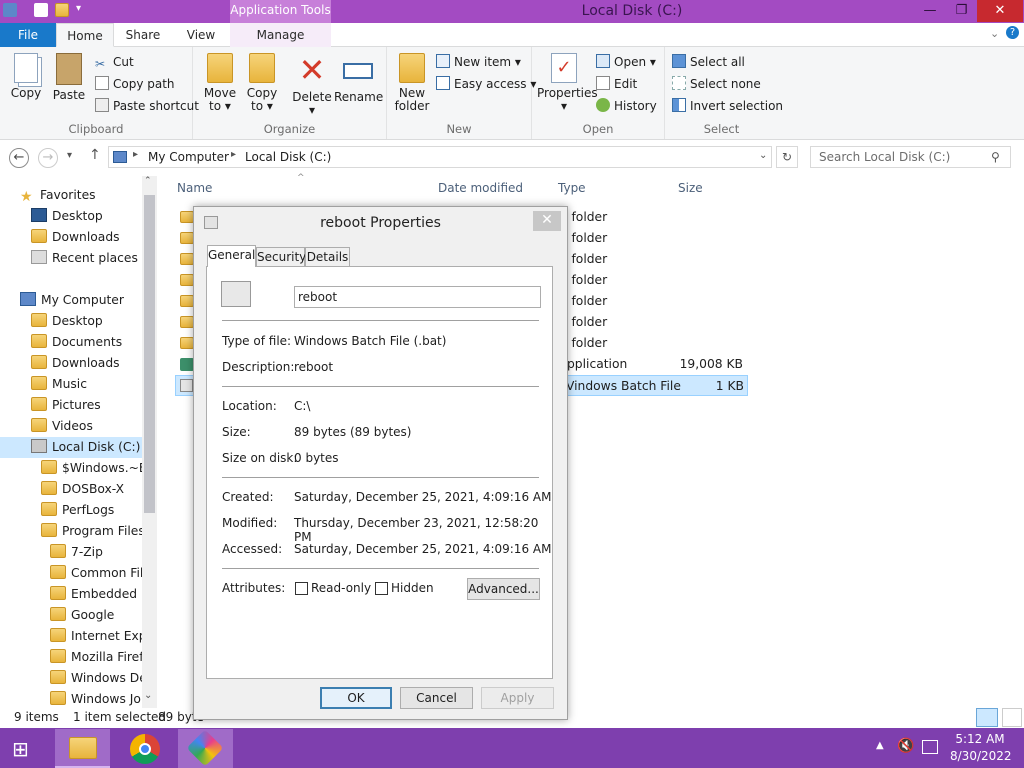 The width and height of the screenshot is (1024, 768). Describe the element at coordinates (84, 258) in the screenshot. I see `nav-fav-recent: Recent places` at that location.